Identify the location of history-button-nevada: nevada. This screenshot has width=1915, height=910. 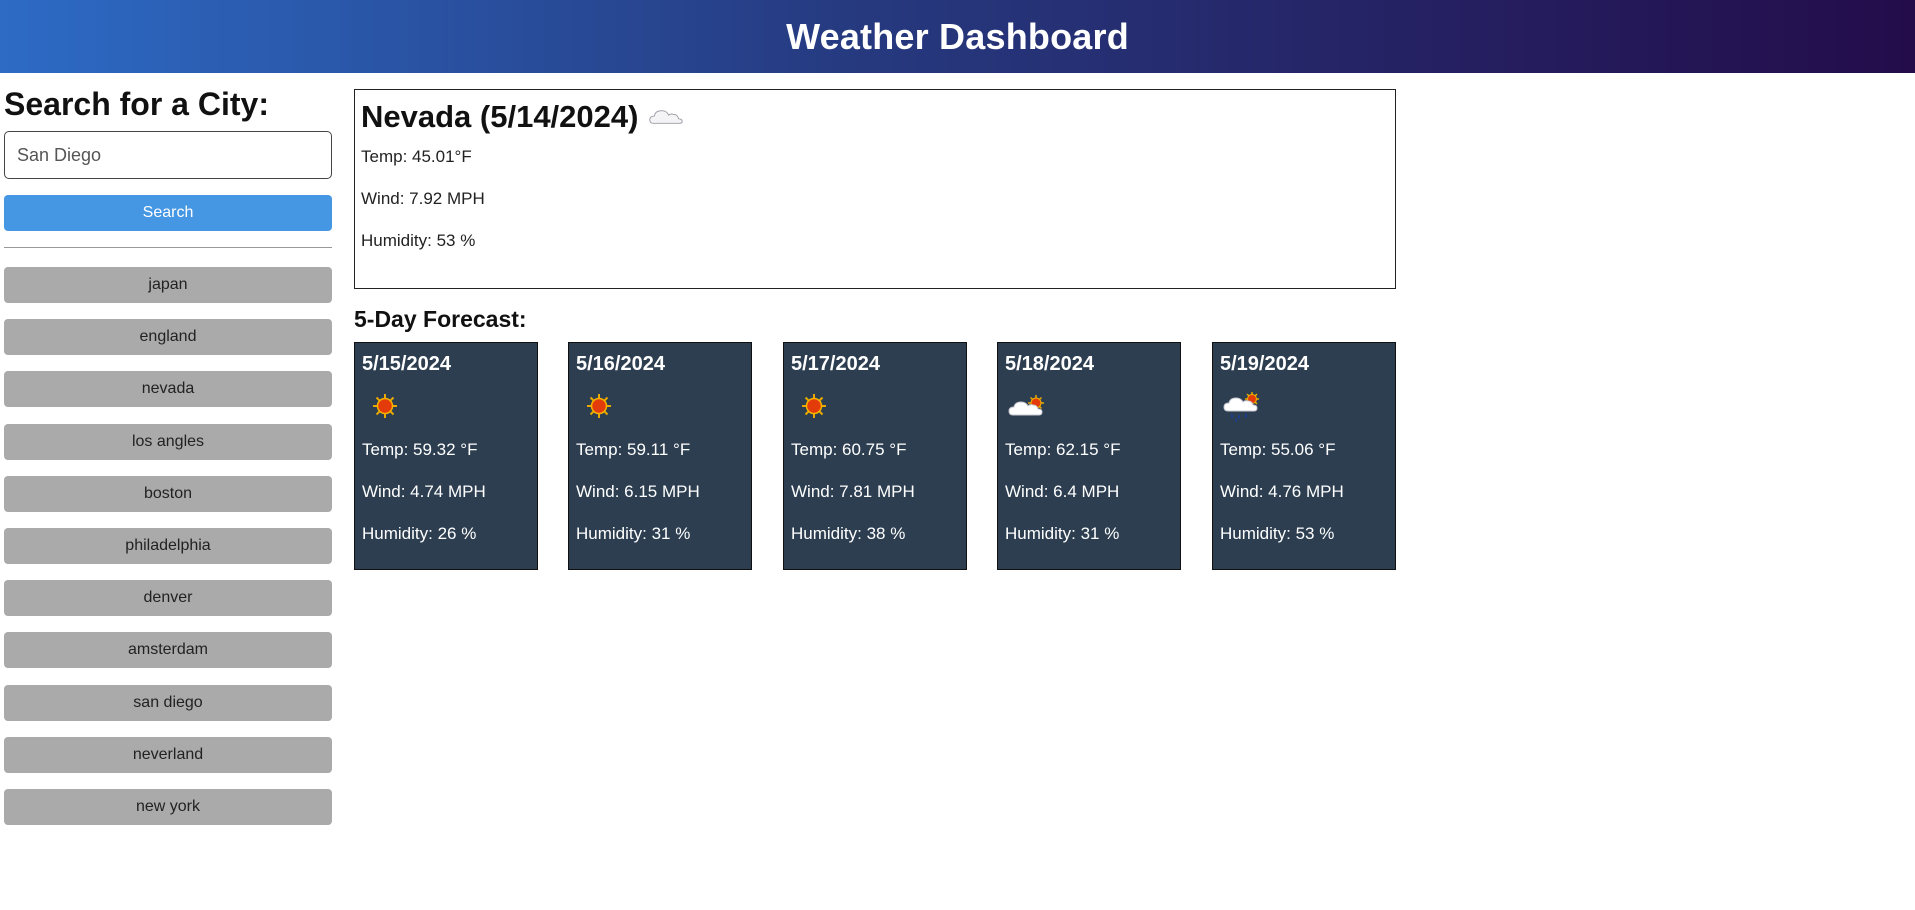
(168, 389).